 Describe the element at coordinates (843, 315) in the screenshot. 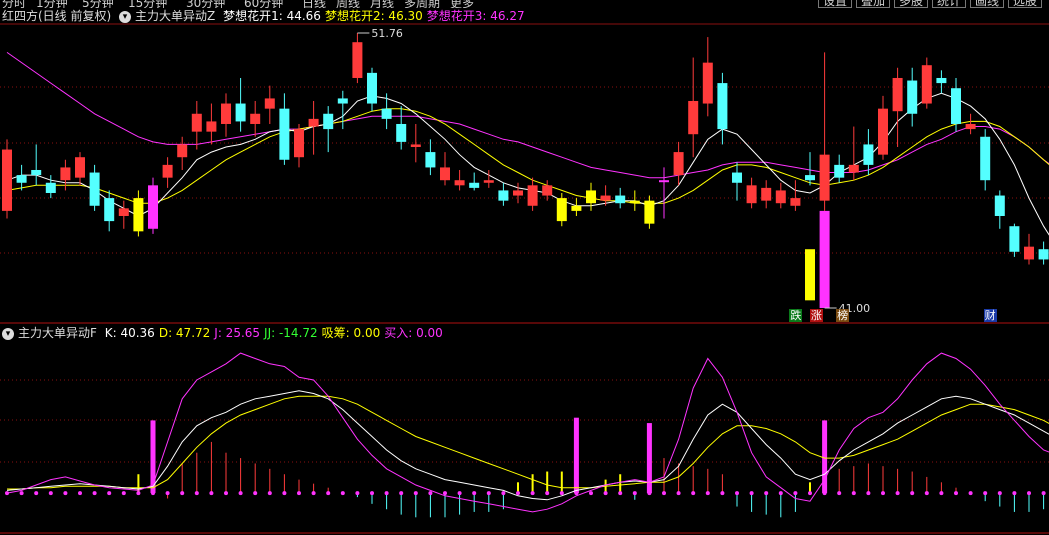

I see `event-tag: 榜` at that location.